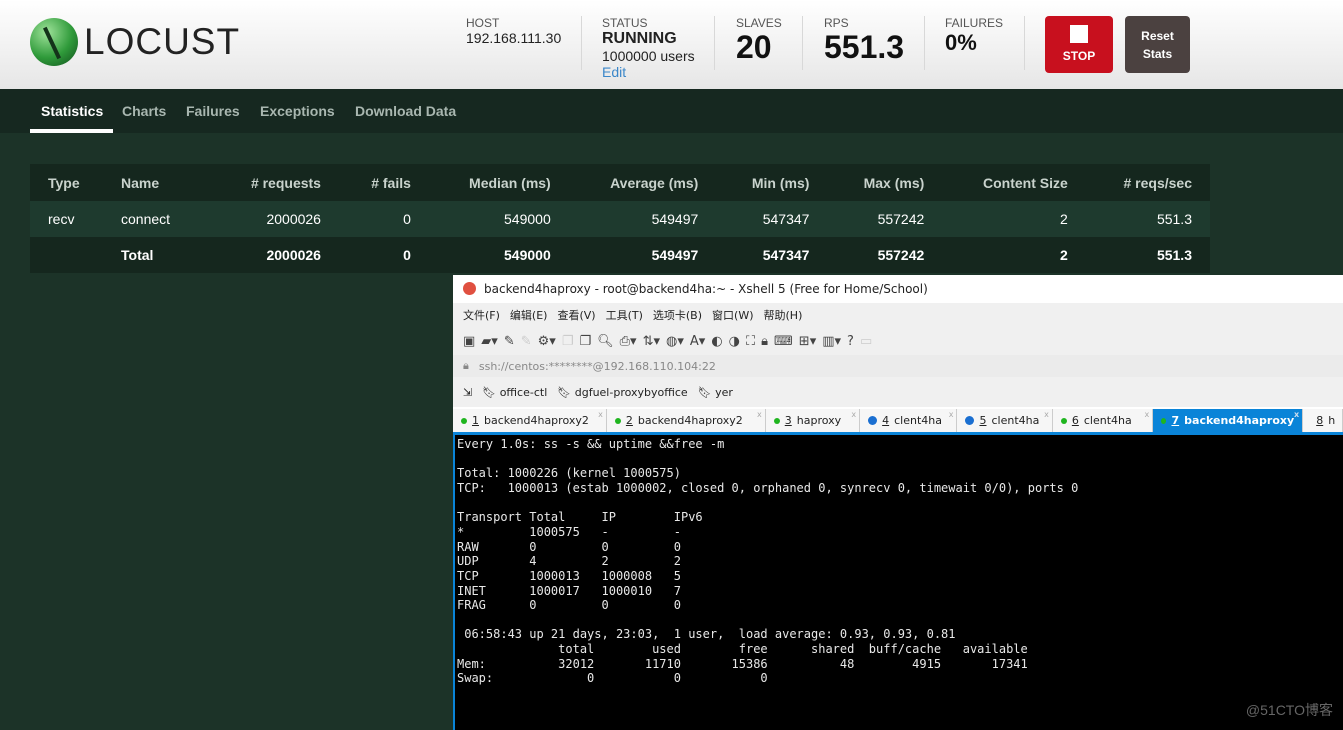 The height and width of the screenshot is (730, 1343). Describe the element at coordinates (813, 420) in the screenshot. I see `session-tab-3: 3 haproxy x` at that location.